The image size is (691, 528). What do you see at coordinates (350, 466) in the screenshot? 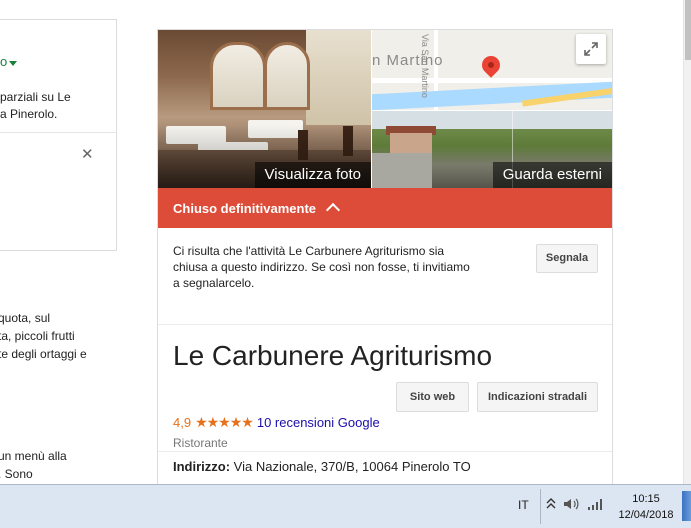
I see `address-value: Via Nazionale, 370/B, 10064 Pinerolo TO` at bounding box center [350, 466].